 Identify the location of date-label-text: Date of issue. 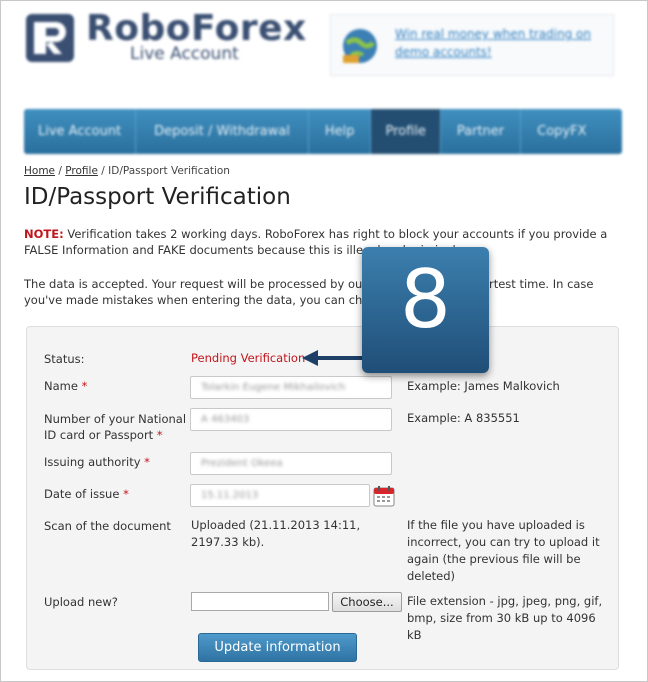
(82, 494).